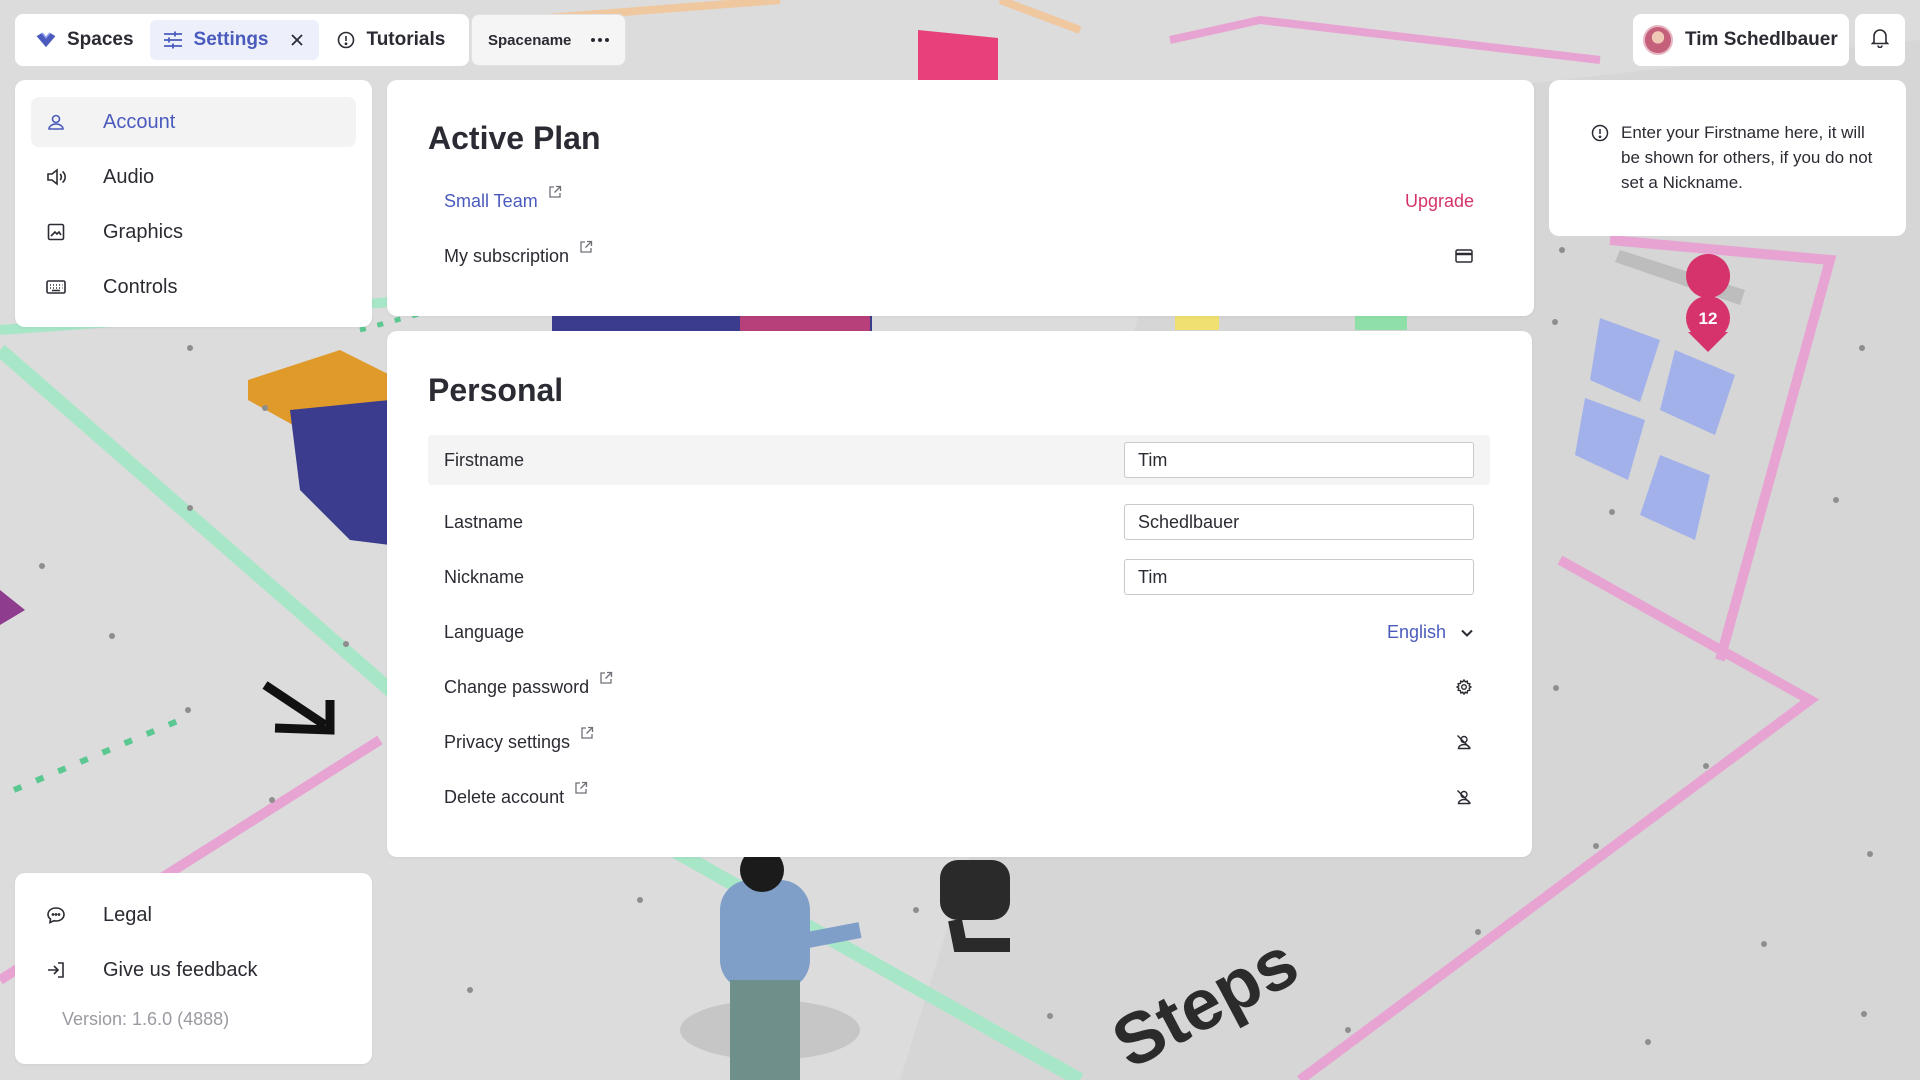 The image size is (1920, 1080). What do you see at coordinates (1464, 687) in the screenshot?
I see `gear-icon` at bounding box center [1464, 687].